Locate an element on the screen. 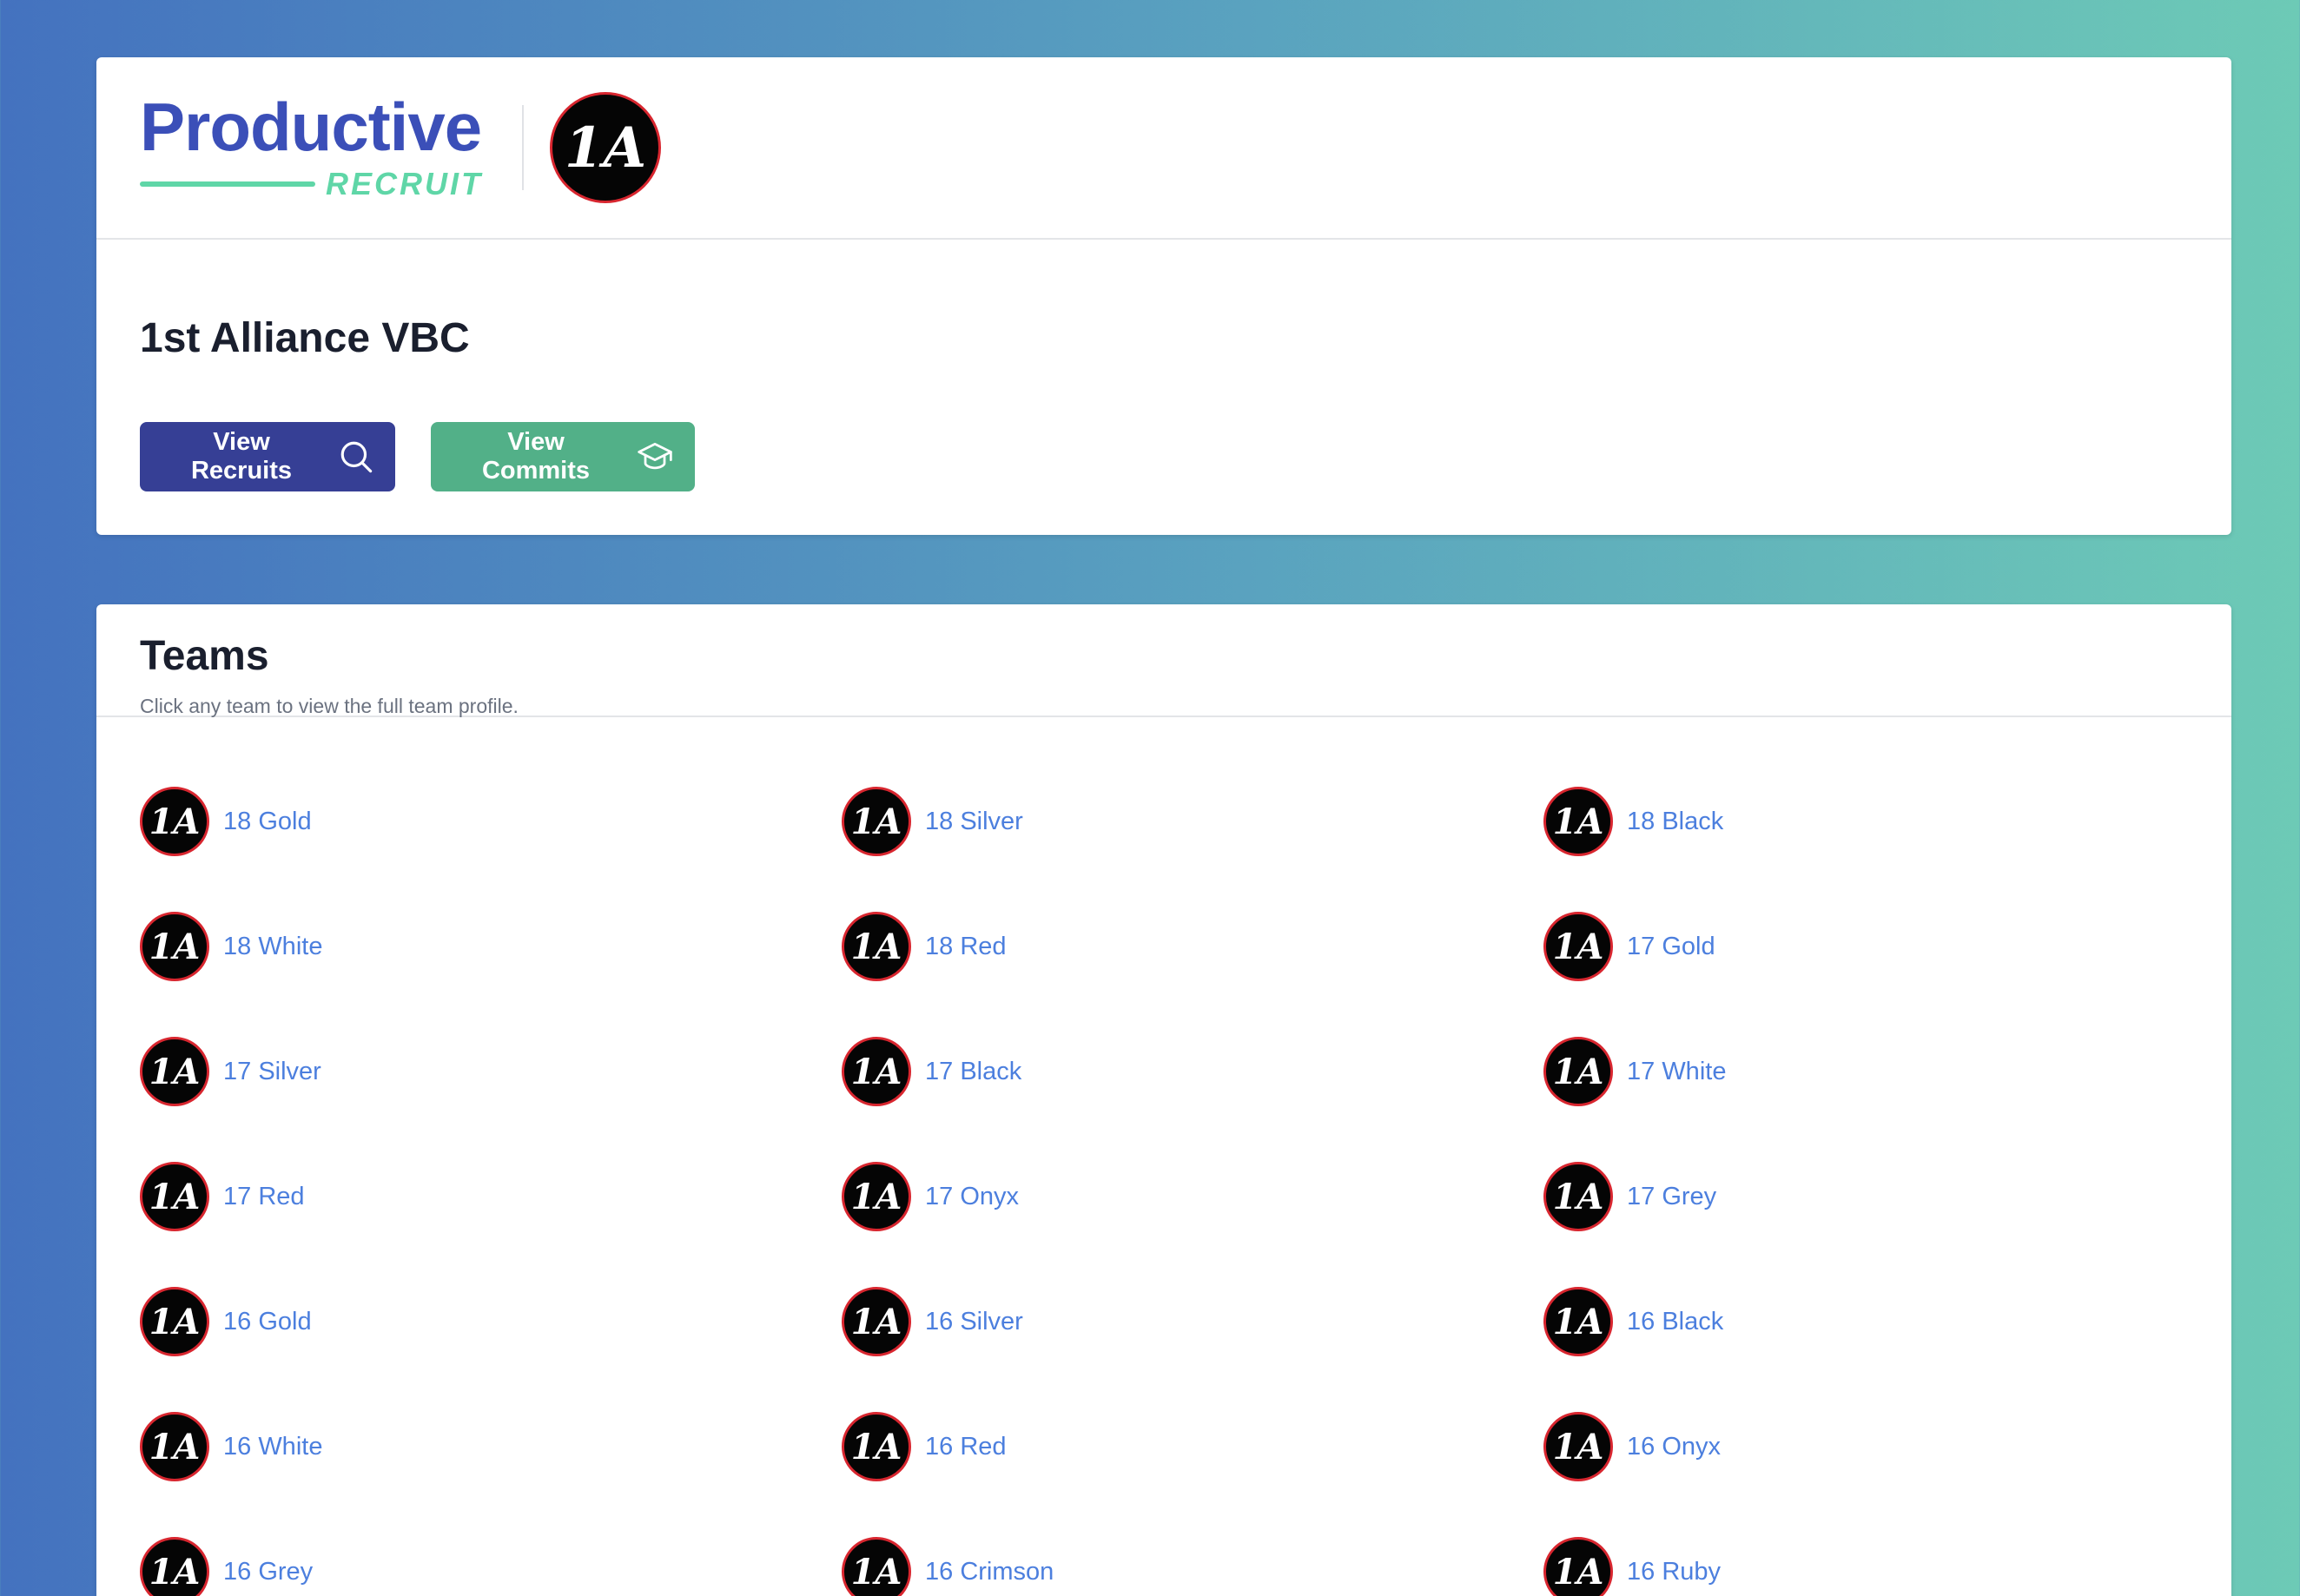 Image resolution: width=2300 pixels, height=1596 pixels. team-name: 17 Grey is located at coordinates (1672, 1196).